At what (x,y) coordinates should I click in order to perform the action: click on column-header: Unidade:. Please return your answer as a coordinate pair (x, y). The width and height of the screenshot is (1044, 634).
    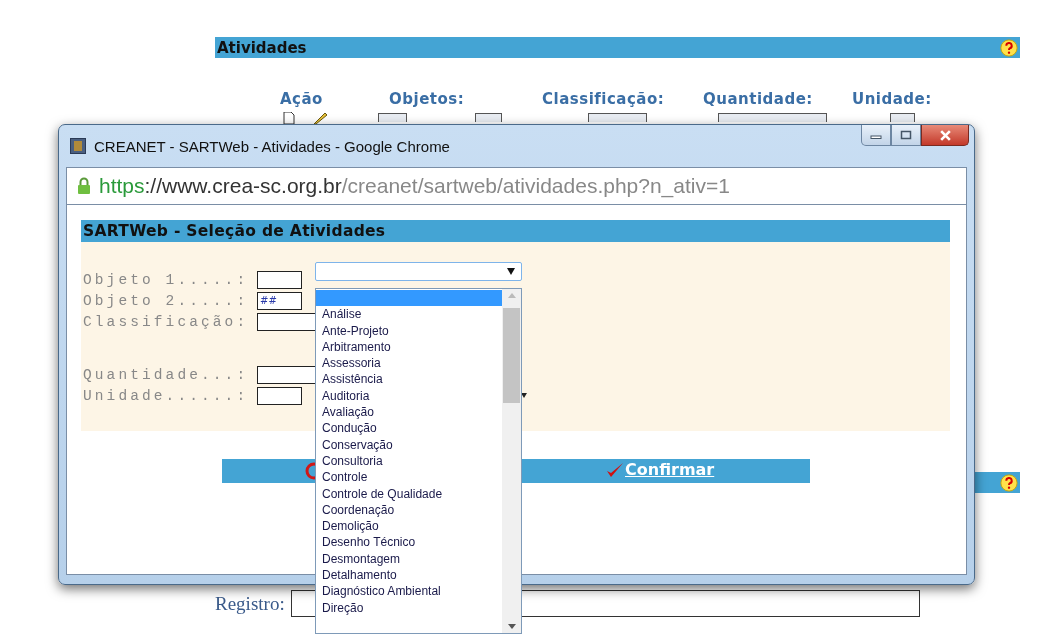
    Looking at the image, I should click on (892, 100).